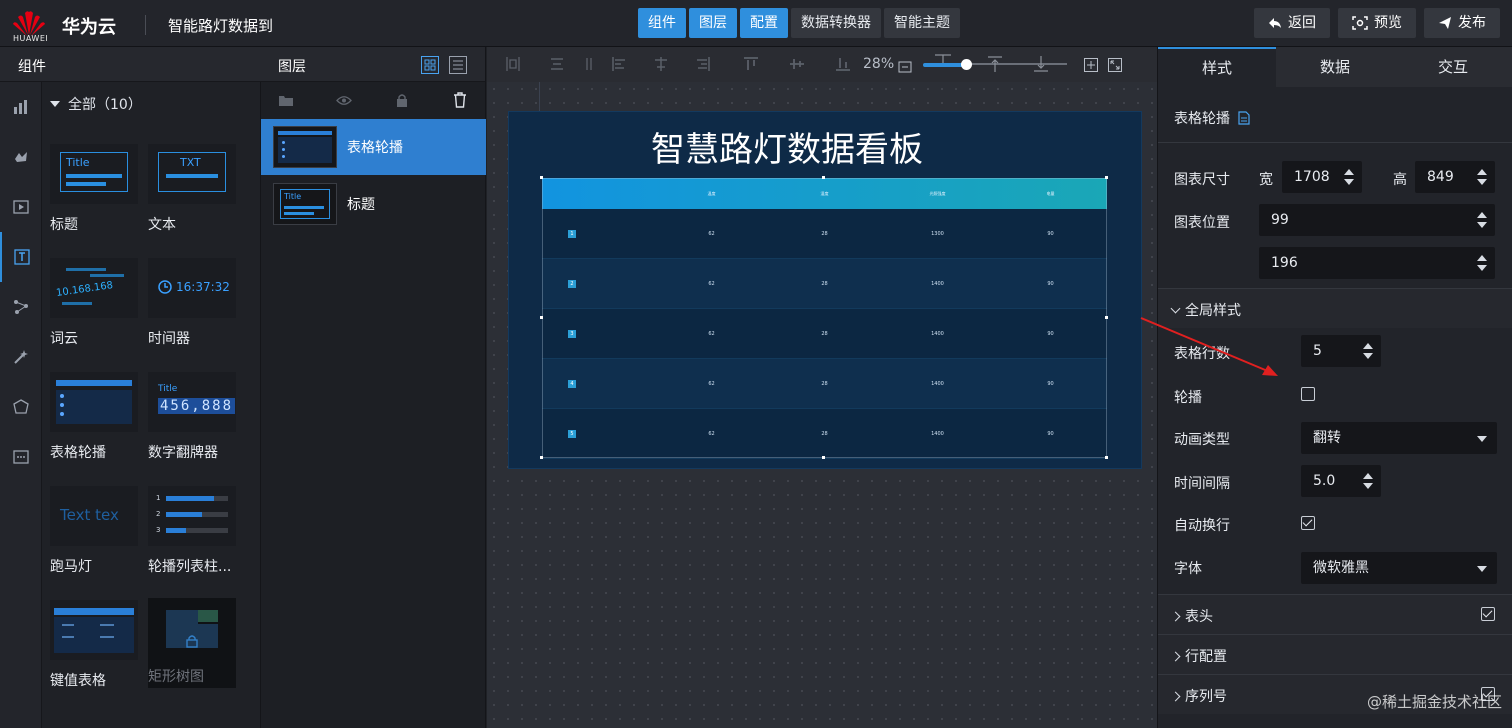 Image resolution: width=1512 pixels, height=728 pixels. I want to click on component-card-timer: 16:37:32 时间器, so click(192, 303).